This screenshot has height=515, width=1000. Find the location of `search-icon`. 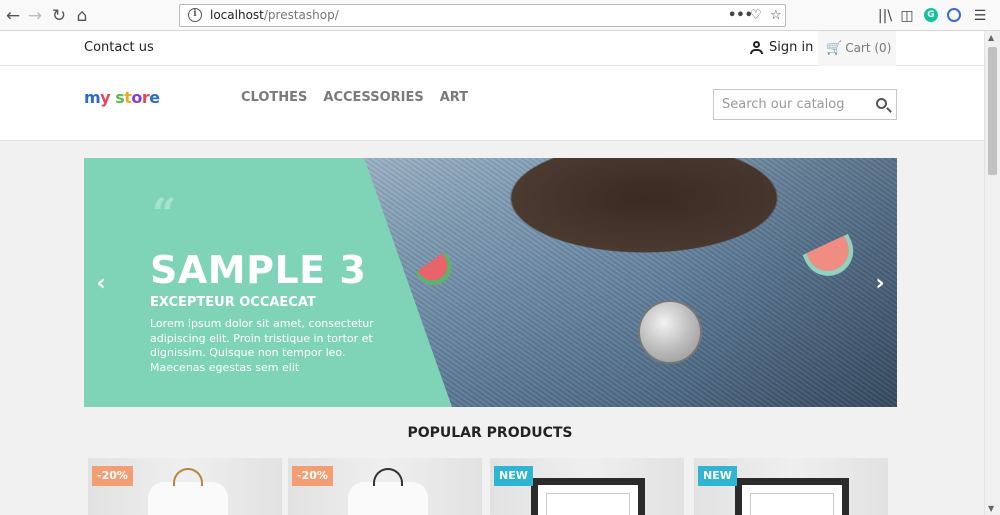

search-icon is located at coordinates (881, 103).